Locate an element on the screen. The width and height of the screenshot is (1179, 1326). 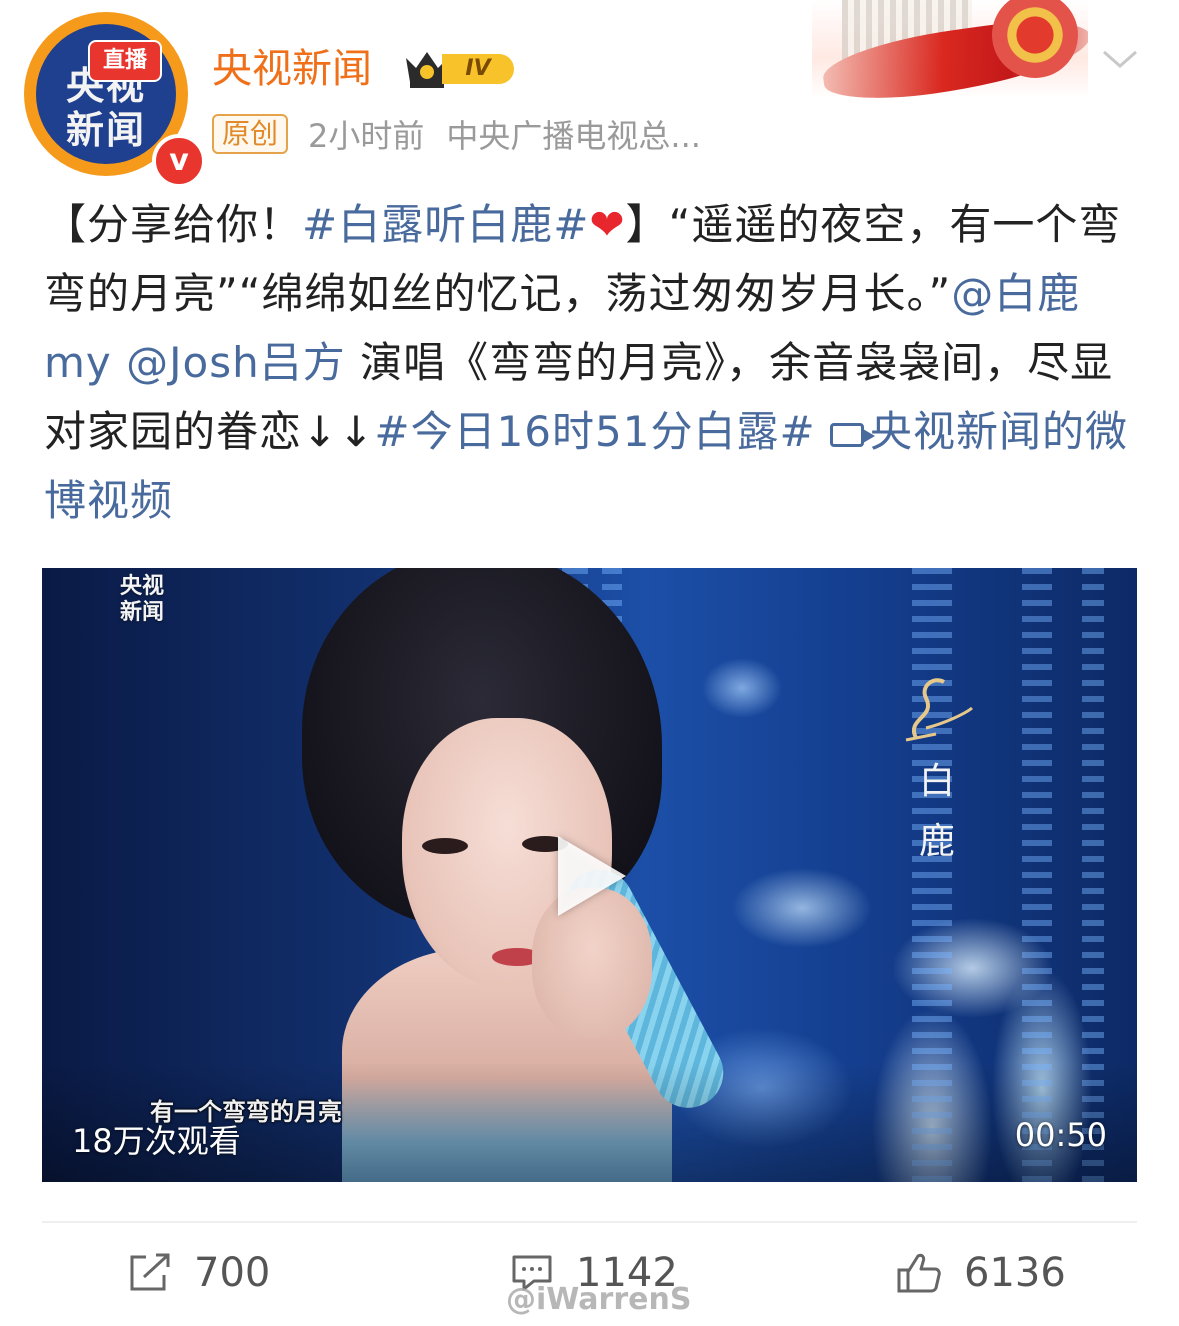
hashtag-link: #白露听白鹿# is located at coordinates (445, 224).